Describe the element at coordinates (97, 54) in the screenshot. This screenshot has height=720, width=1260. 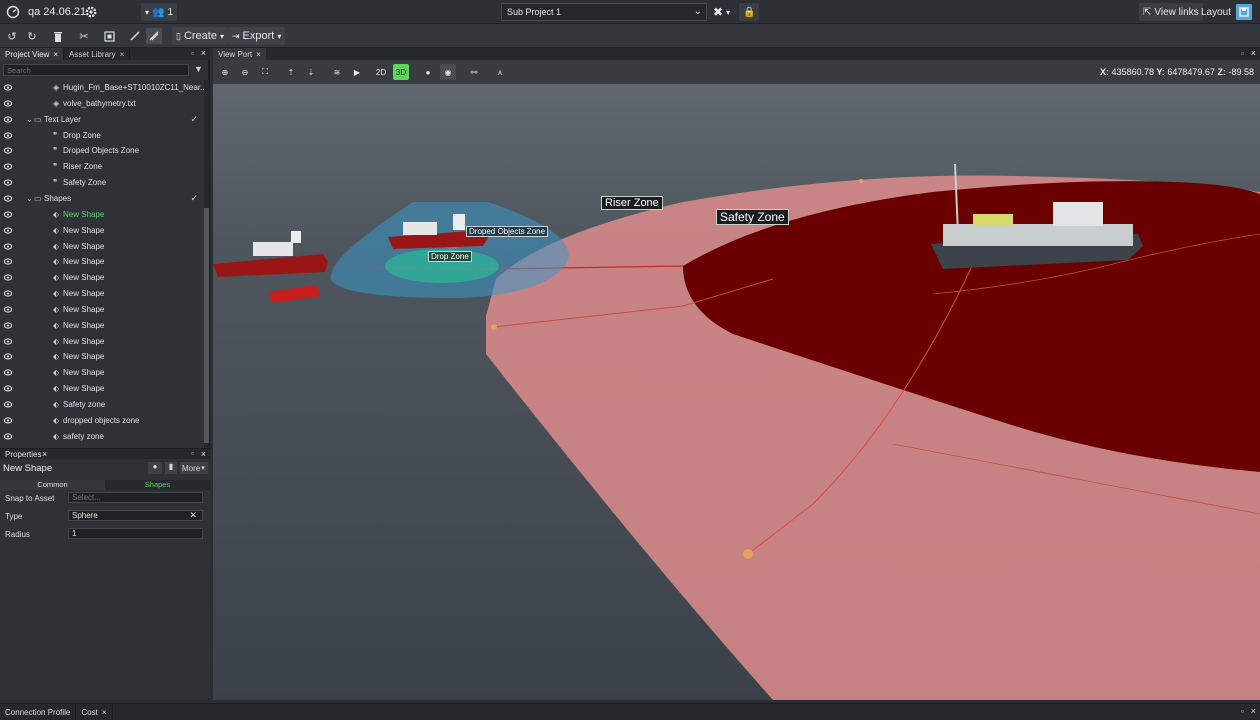
I see `tab-asset-library: Asset Library ×` at that location.